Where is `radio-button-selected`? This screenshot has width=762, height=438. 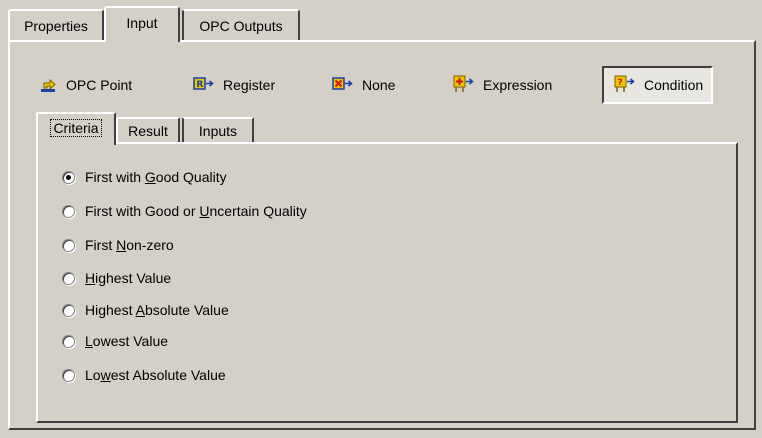 radio-button-selected is located at coordinates (68, 177).